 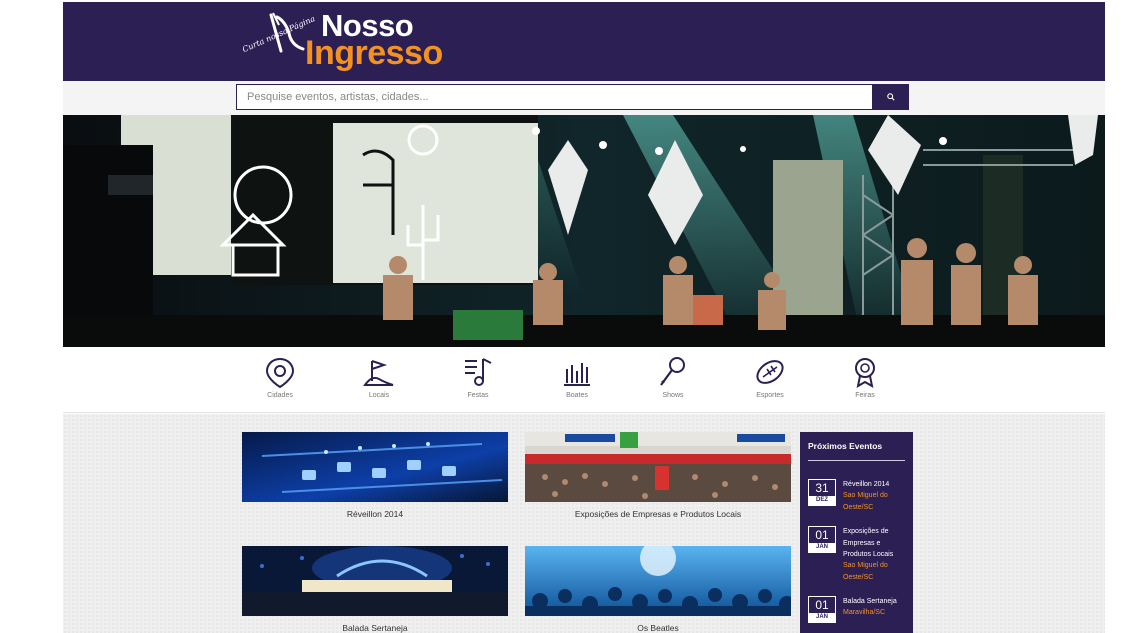 What do you see at coordinates (845, 446) in the screenshot?
I see `sidebar-title: Próximos Eventos` at bounding box center [845, 446].